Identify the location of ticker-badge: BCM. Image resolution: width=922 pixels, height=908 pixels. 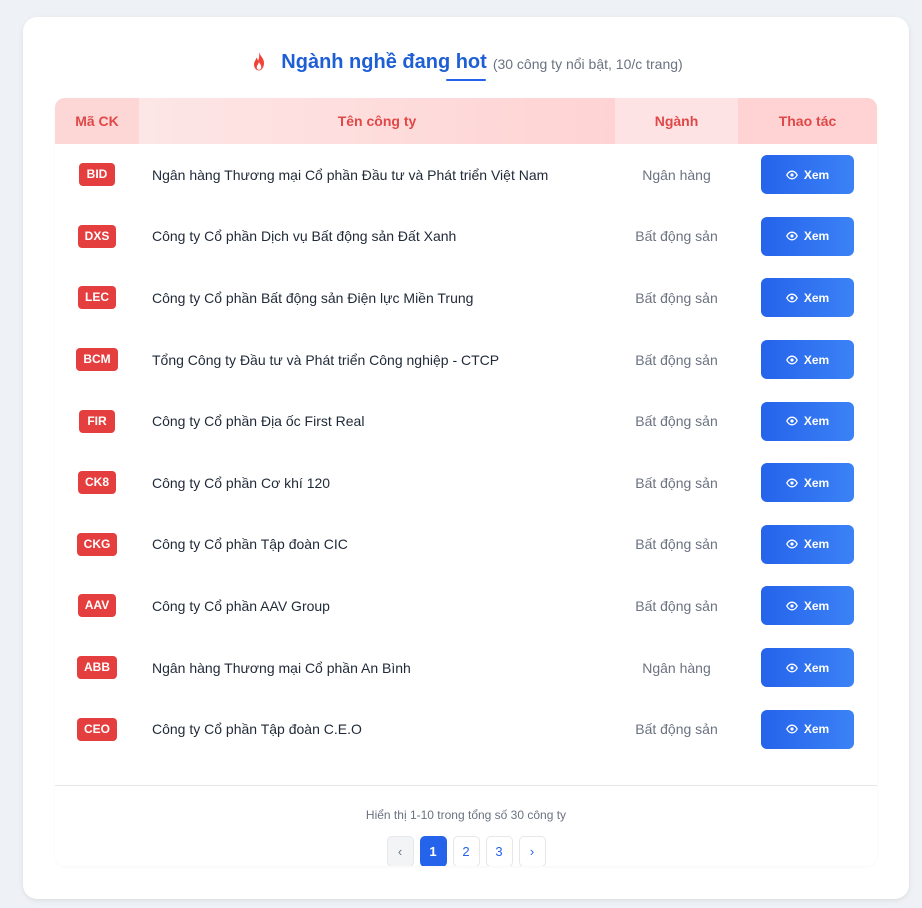
(97, 360).